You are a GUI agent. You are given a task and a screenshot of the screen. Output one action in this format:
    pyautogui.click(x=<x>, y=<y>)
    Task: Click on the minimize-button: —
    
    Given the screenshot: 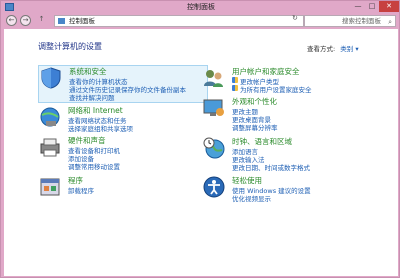 What is the action you would take?
    pyautogui.click(x=358, y=6)
    